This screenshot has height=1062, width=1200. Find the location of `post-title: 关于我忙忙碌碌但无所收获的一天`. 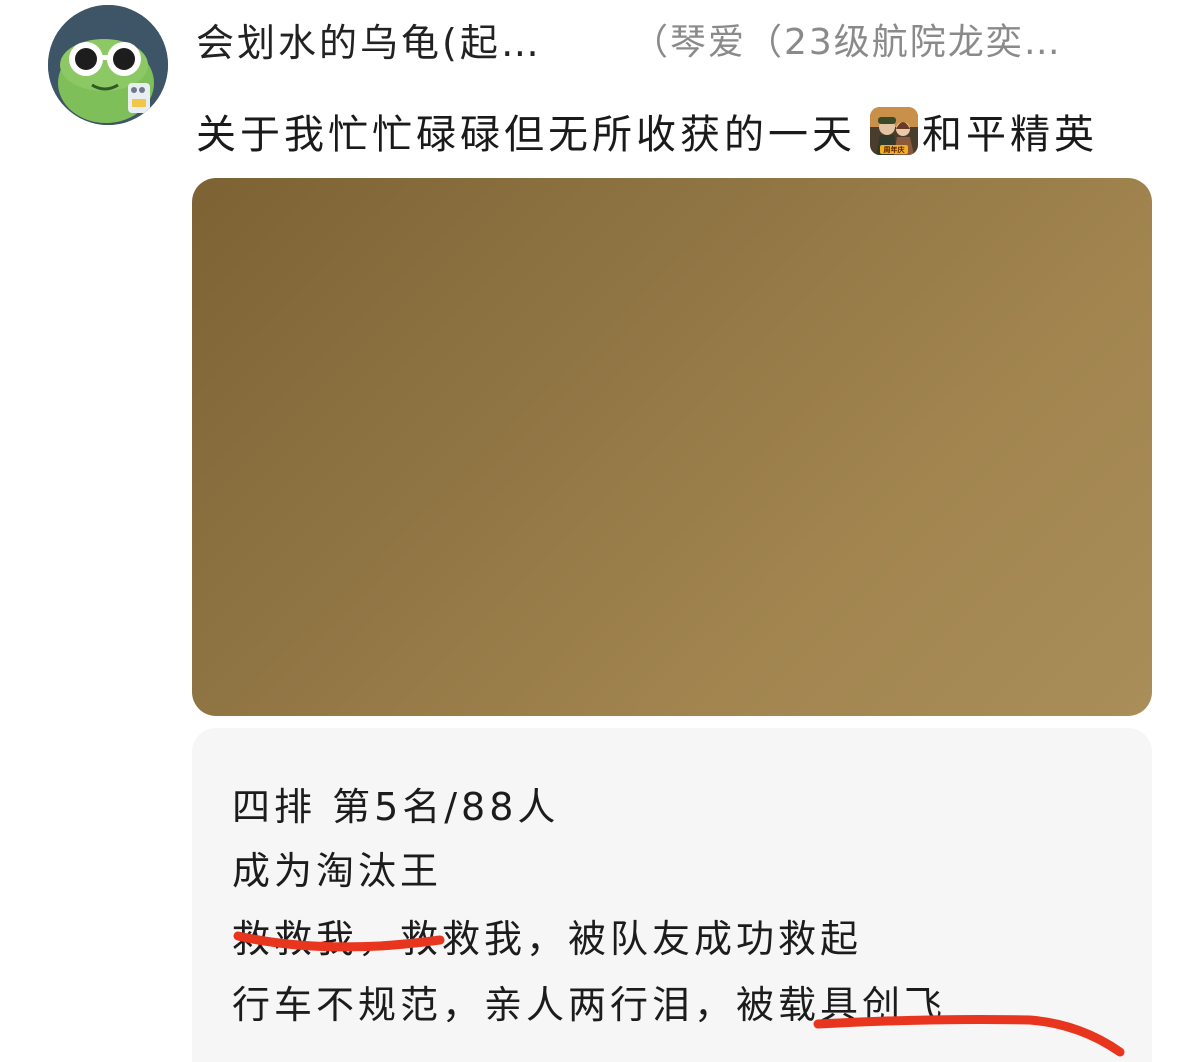

post-title: 关于我忙忙碌碌但无所收获的一天 is located at coordinates (526, 135).